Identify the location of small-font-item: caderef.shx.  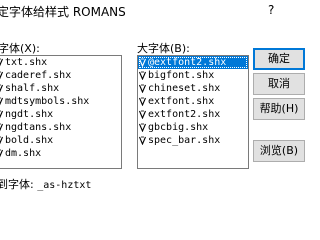
(60, 75).